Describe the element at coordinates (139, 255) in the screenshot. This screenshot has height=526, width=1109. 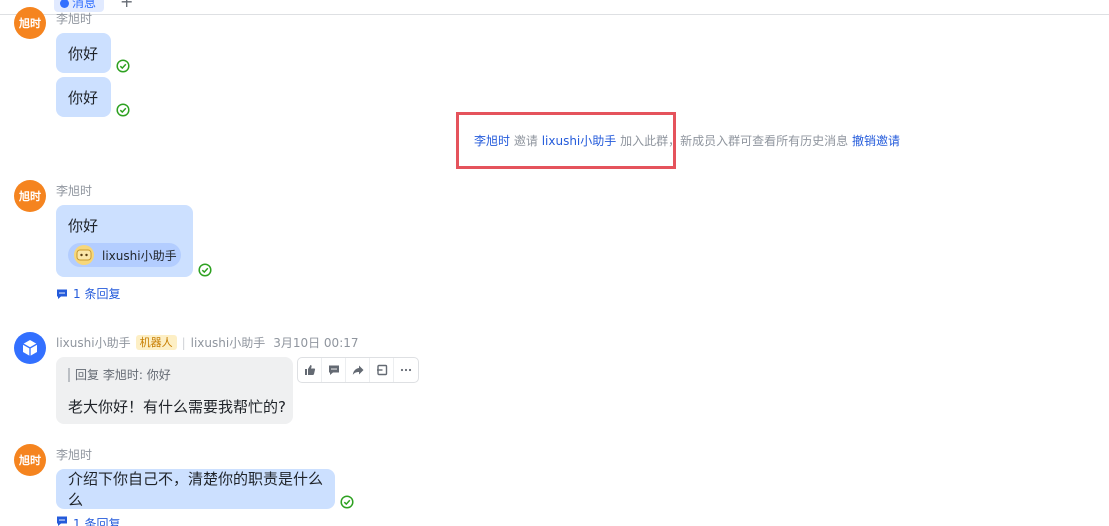
I see `mention-label: lixushi小助手` at that location.